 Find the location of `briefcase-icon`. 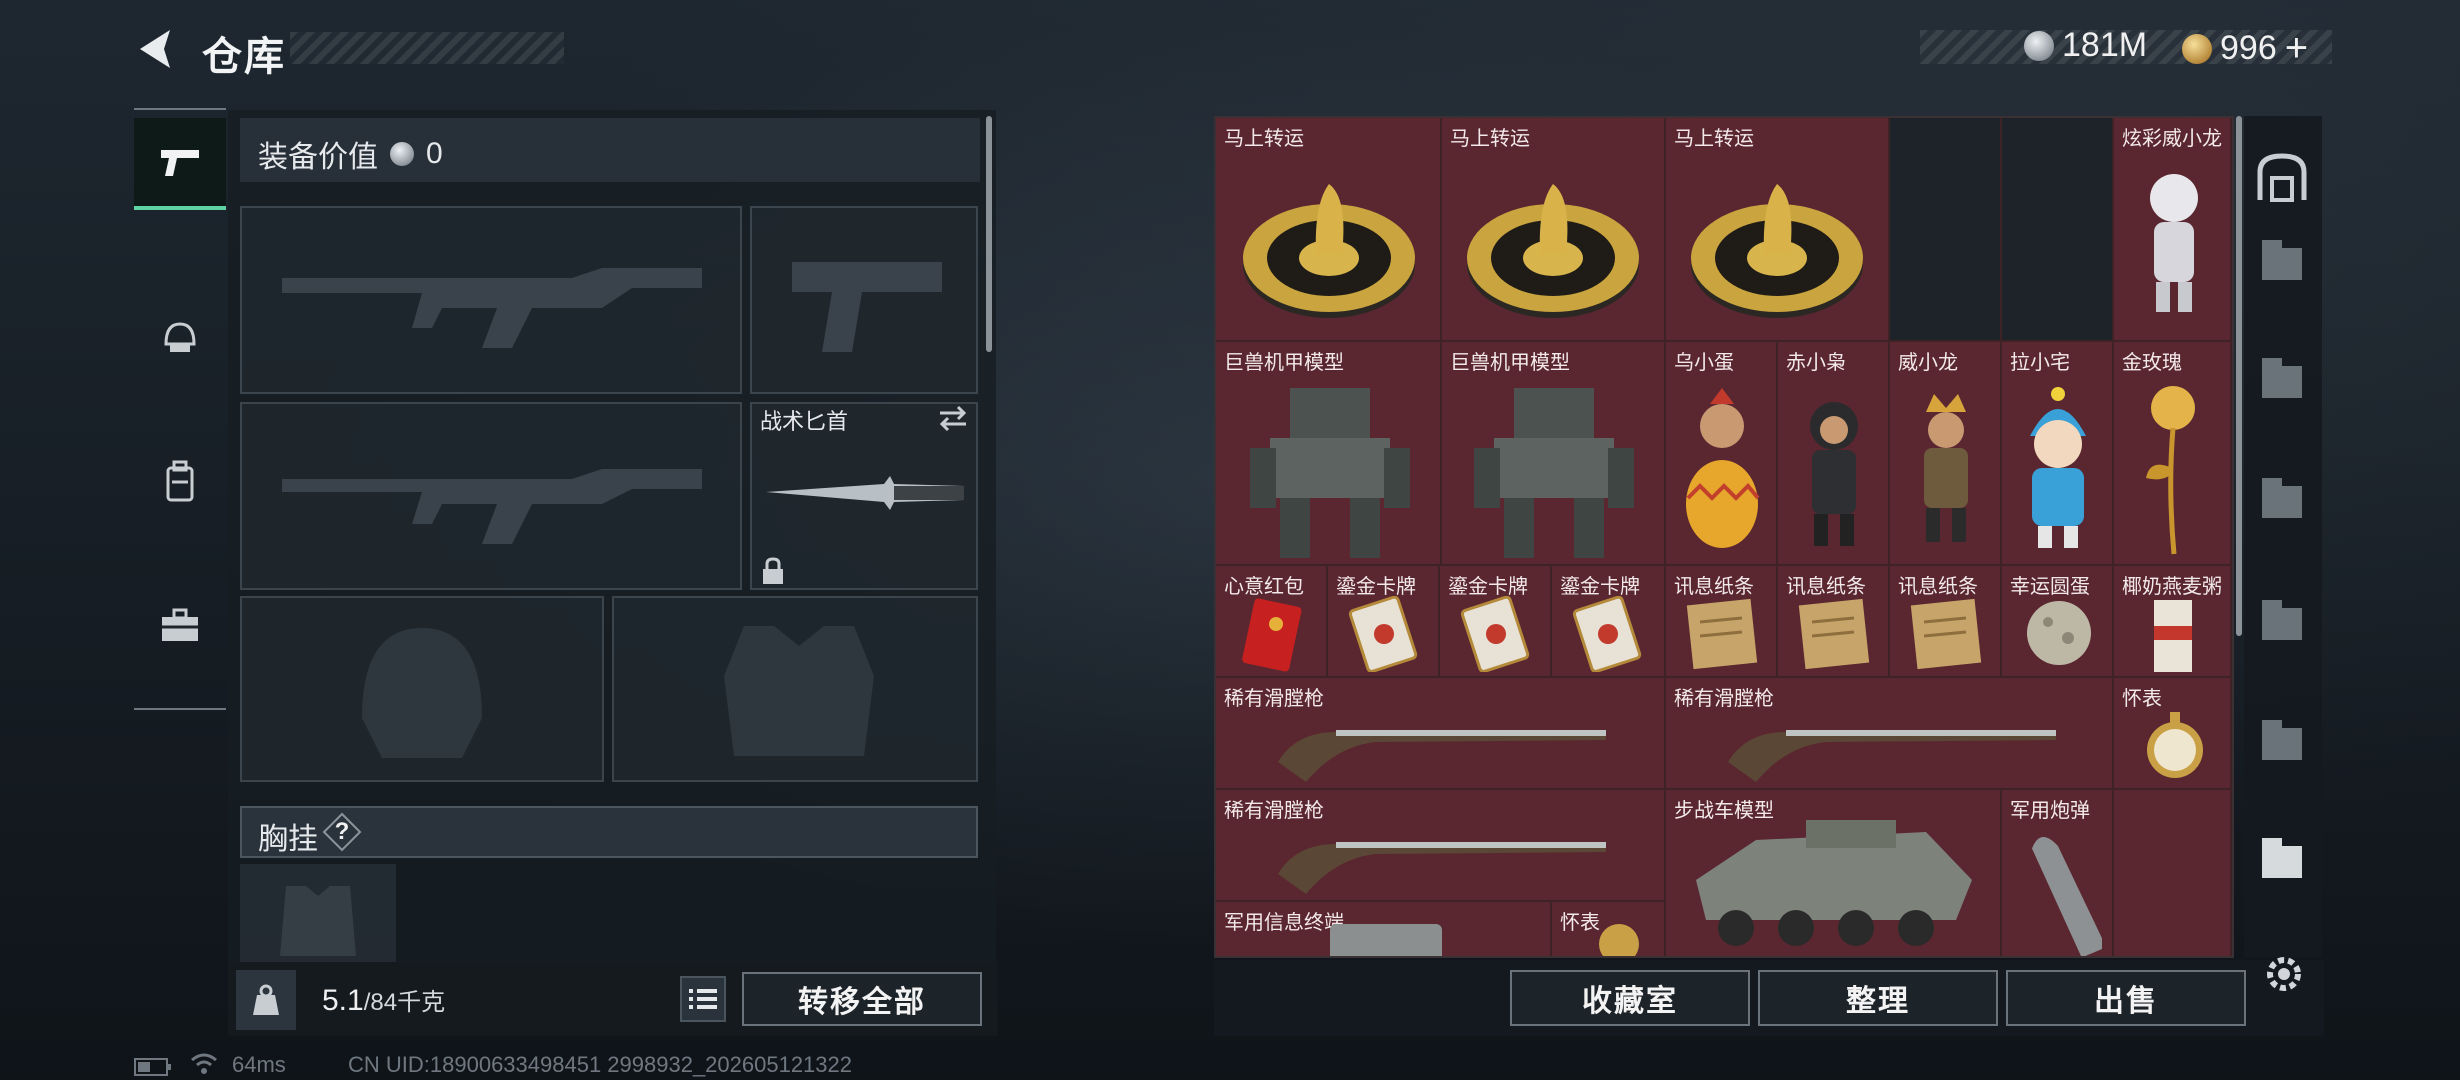

briefcase-icon is located at coordinates (180, 624).